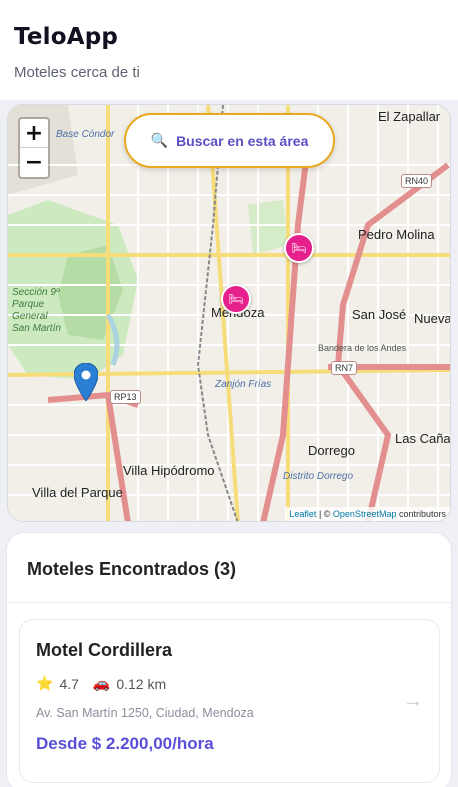 The height and width of the screenshot is (787, 458). Describe the element at coordinates (229, 683) in the screenshot. I see `motel-meta: ⭐ 4.7 🚗 0.12 km` at that location.